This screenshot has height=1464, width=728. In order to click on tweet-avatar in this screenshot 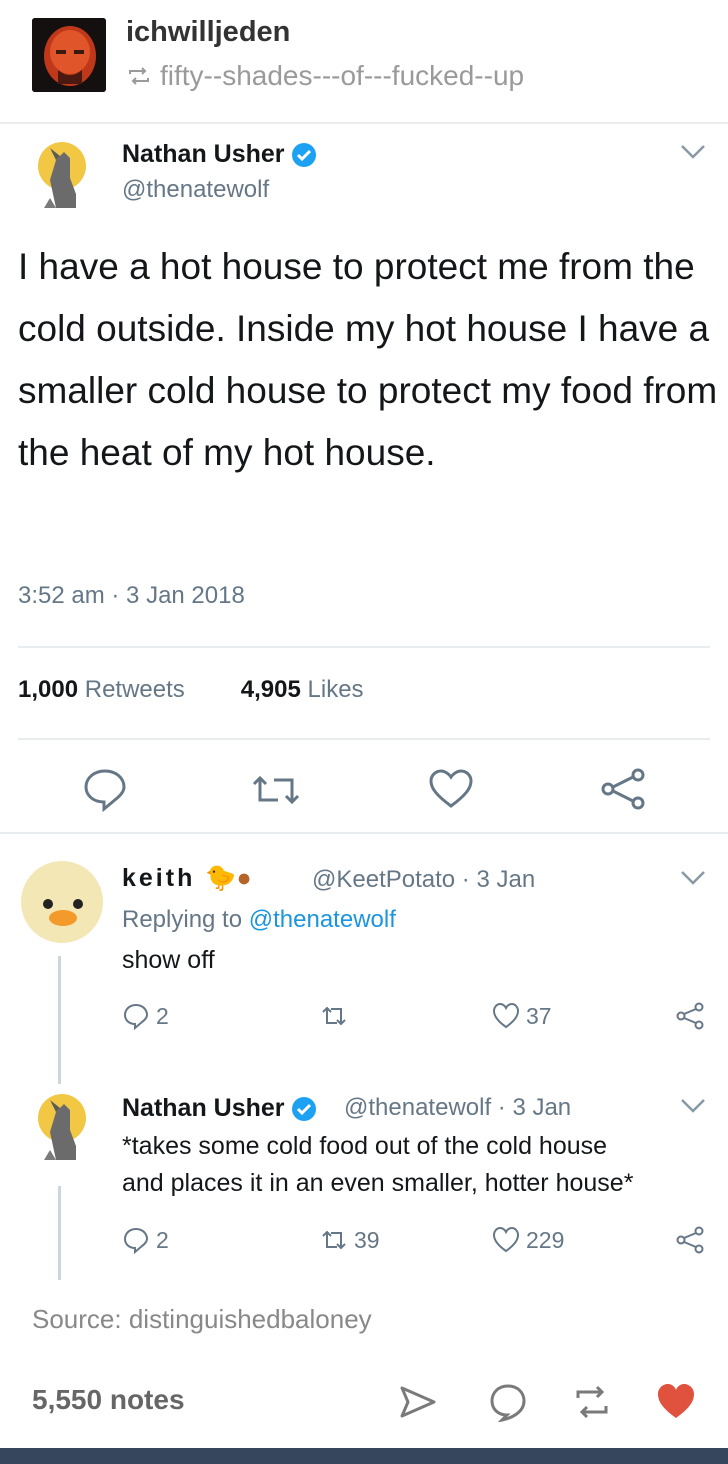, I will do `click(63, 175)`.